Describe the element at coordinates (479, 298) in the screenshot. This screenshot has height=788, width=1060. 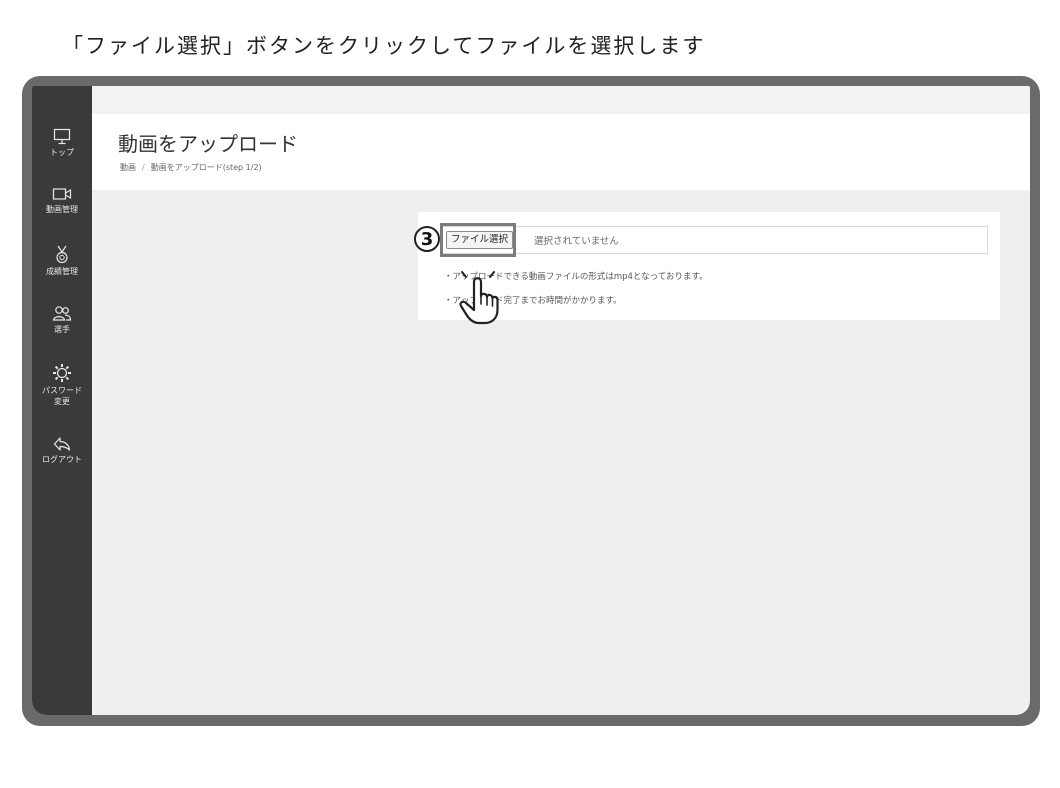
I see `hand-pointer-icon` at that location.